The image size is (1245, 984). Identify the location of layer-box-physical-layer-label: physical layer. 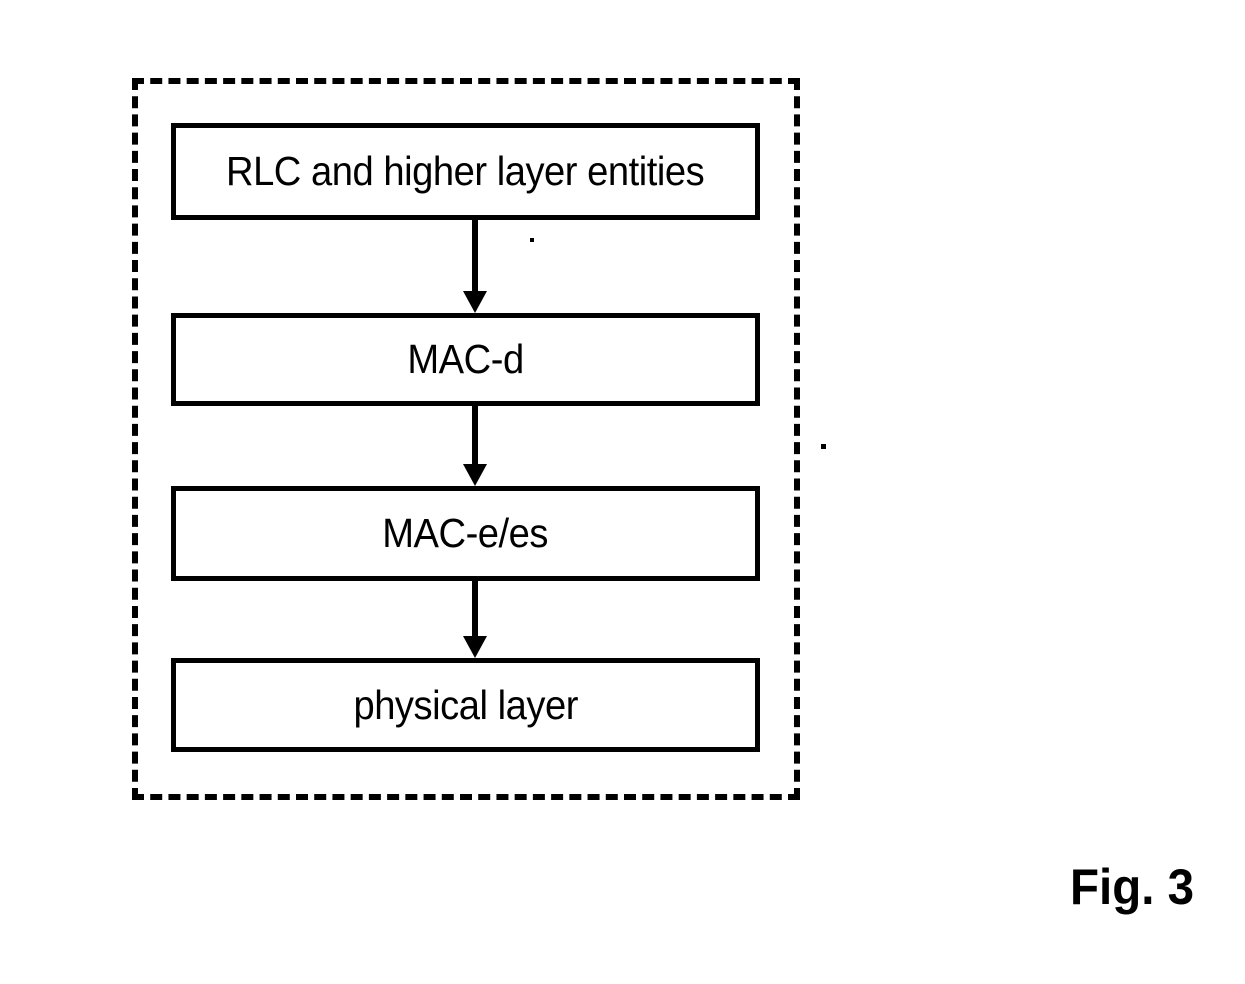
(465, 704).